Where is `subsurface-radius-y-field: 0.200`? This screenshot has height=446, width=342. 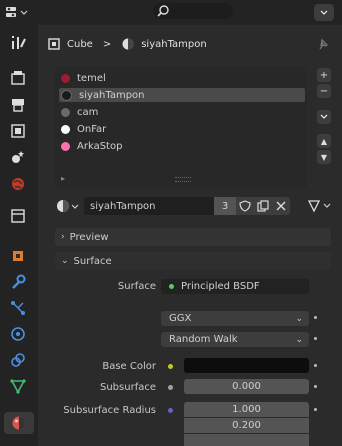 subsurface-radius-y-field: 0.200 is located at coordinates (246, 425).